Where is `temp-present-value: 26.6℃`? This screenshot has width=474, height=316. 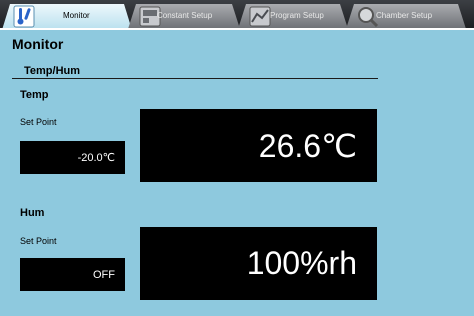
temp-present-value: 26.6℃ is located at coordinates (307, 145).